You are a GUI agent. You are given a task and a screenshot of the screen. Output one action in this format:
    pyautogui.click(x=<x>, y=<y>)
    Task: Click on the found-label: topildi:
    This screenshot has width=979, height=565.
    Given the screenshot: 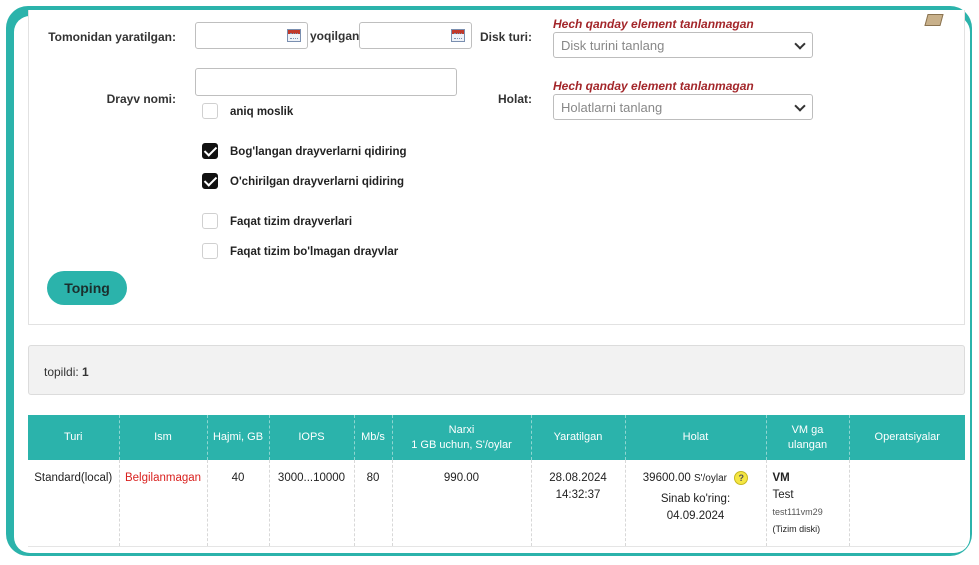 What is the action you would take?
    pyautogui.click(x=61, y=372)
    